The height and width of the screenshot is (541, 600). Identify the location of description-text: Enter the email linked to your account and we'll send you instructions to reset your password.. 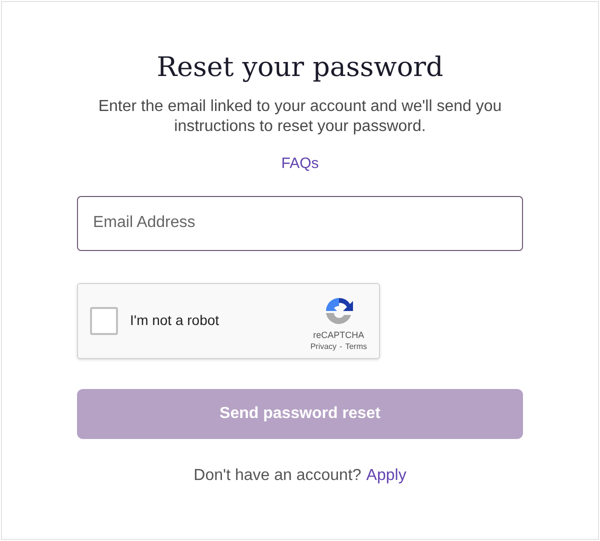
(300, 117).